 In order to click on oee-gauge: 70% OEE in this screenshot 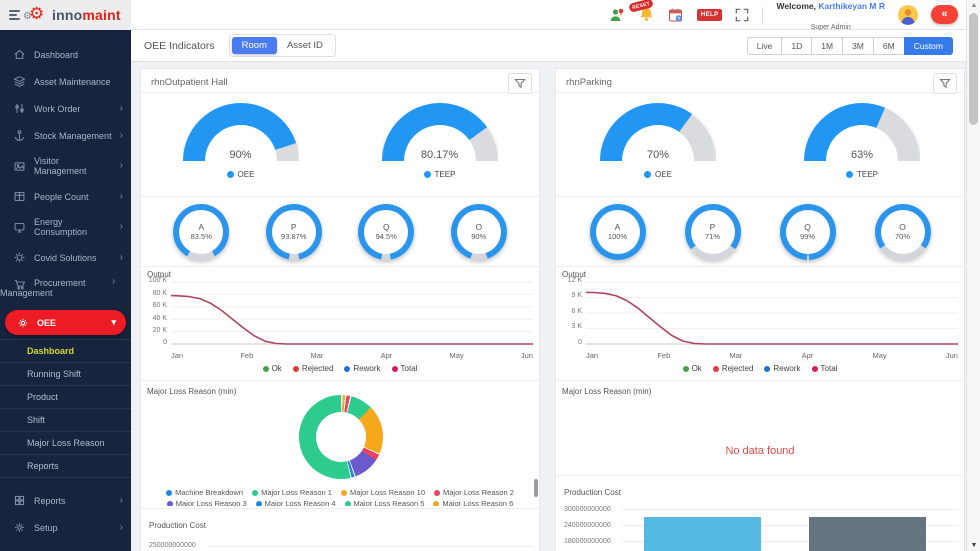, I will do `click(658, 144)`.